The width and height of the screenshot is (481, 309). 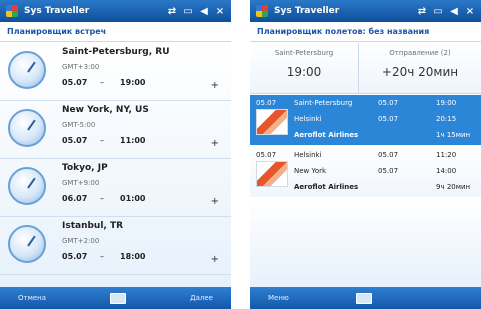 I want to click on leg-time: 14:00, so click(x=446, y=171).